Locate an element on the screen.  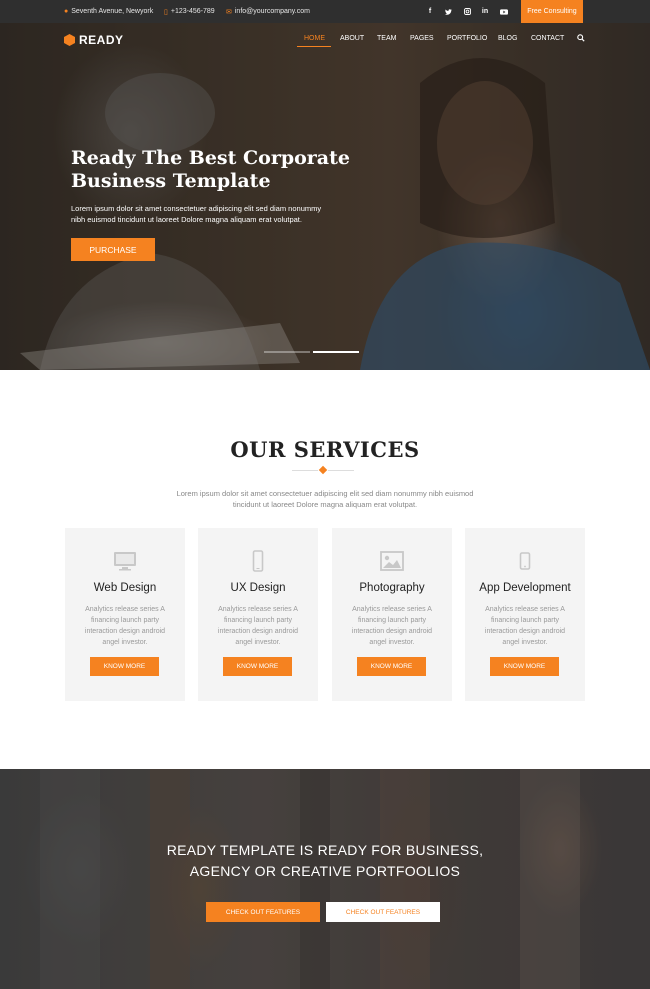
phone-info: ▯ +123-456-789 is located at coordinates (189, 11).